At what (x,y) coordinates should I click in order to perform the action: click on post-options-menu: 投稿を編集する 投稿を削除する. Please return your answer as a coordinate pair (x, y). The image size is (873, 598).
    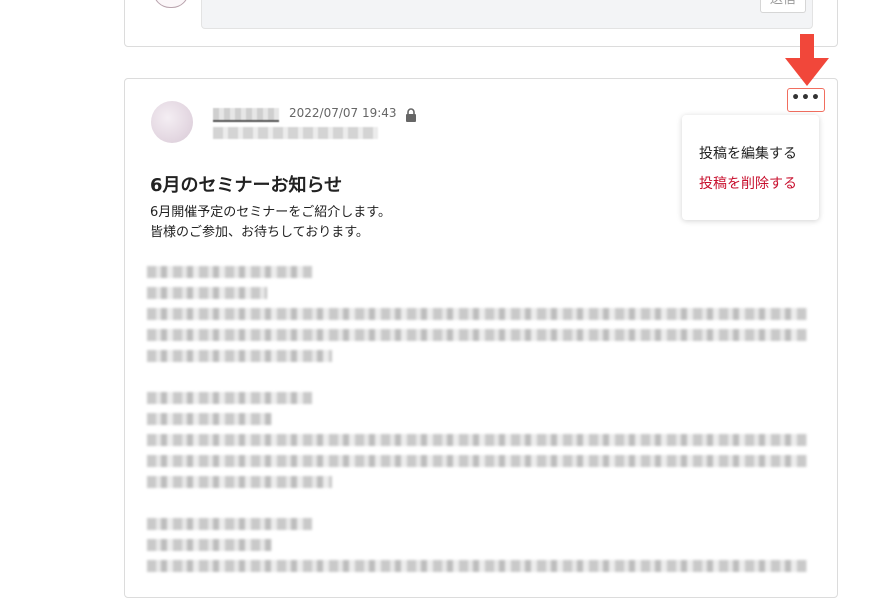
    Looking at the image, I should click on (750, 167).